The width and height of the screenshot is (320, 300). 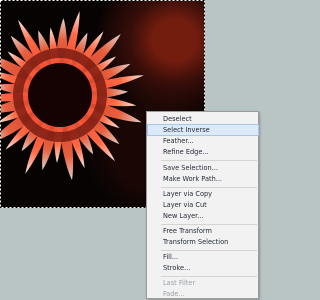 What do you see at coordinates (203, 194) in the screenshot?
I see `menu-item-layer-via-copy: Layer via Copy` at bounding box center [203, 194].